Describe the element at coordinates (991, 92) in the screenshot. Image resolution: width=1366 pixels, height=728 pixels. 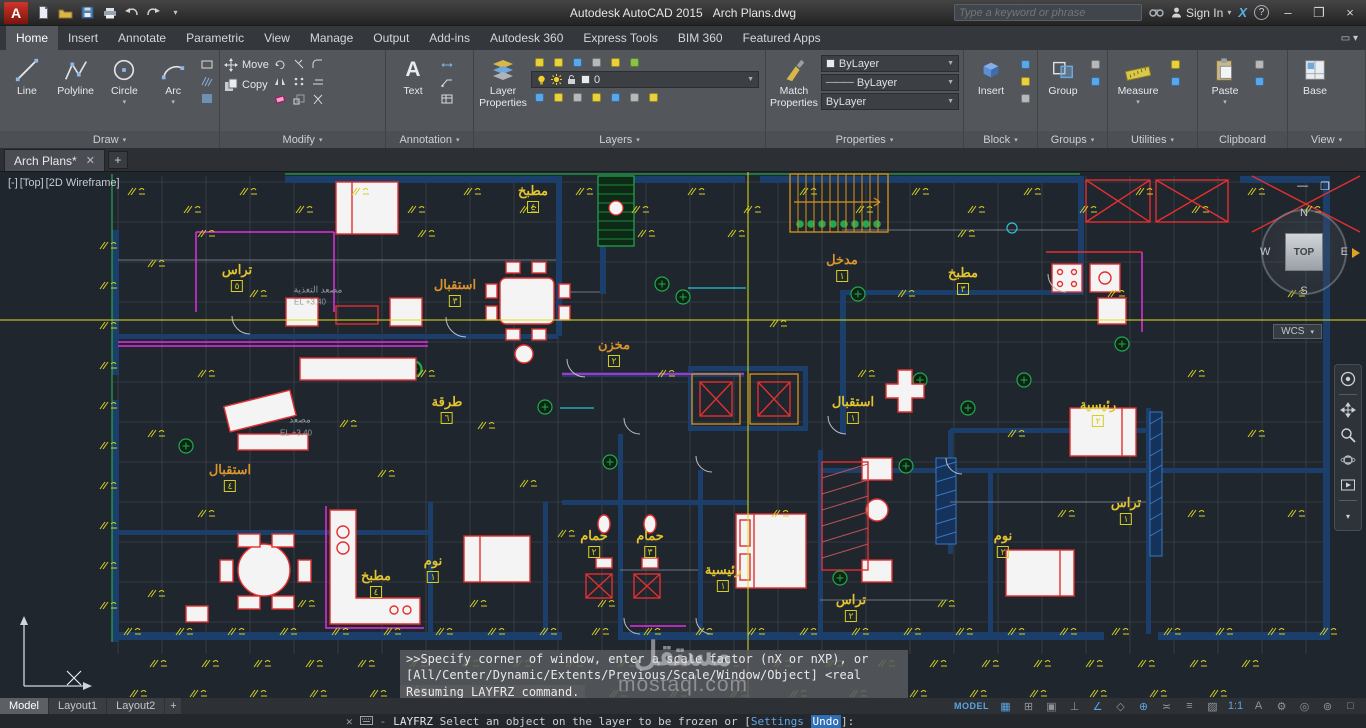
I see `insert-tool: Insert` at that location.